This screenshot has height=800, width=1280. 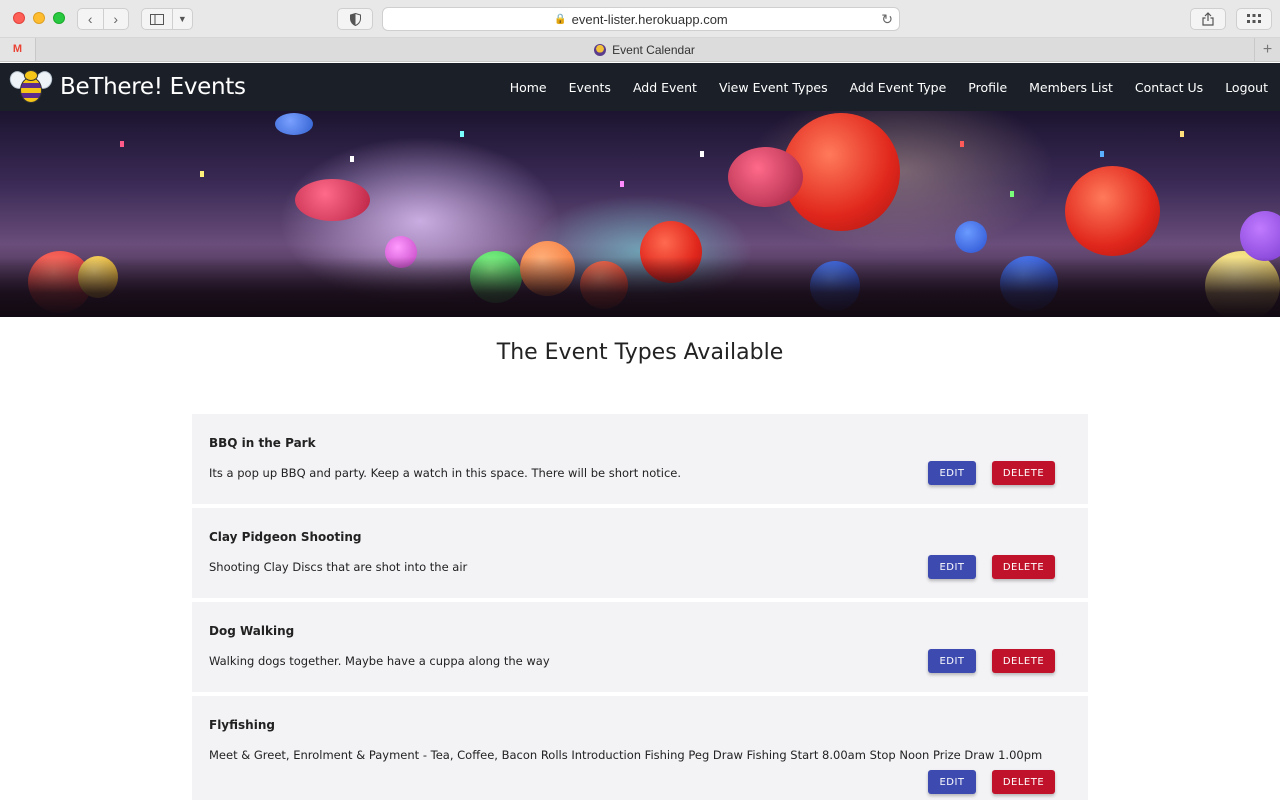 What do you see at coordinates (898, 87) in the screenshot?
I see `nav-add-event-type: Add Event Type` at bounding box center [898, 87].